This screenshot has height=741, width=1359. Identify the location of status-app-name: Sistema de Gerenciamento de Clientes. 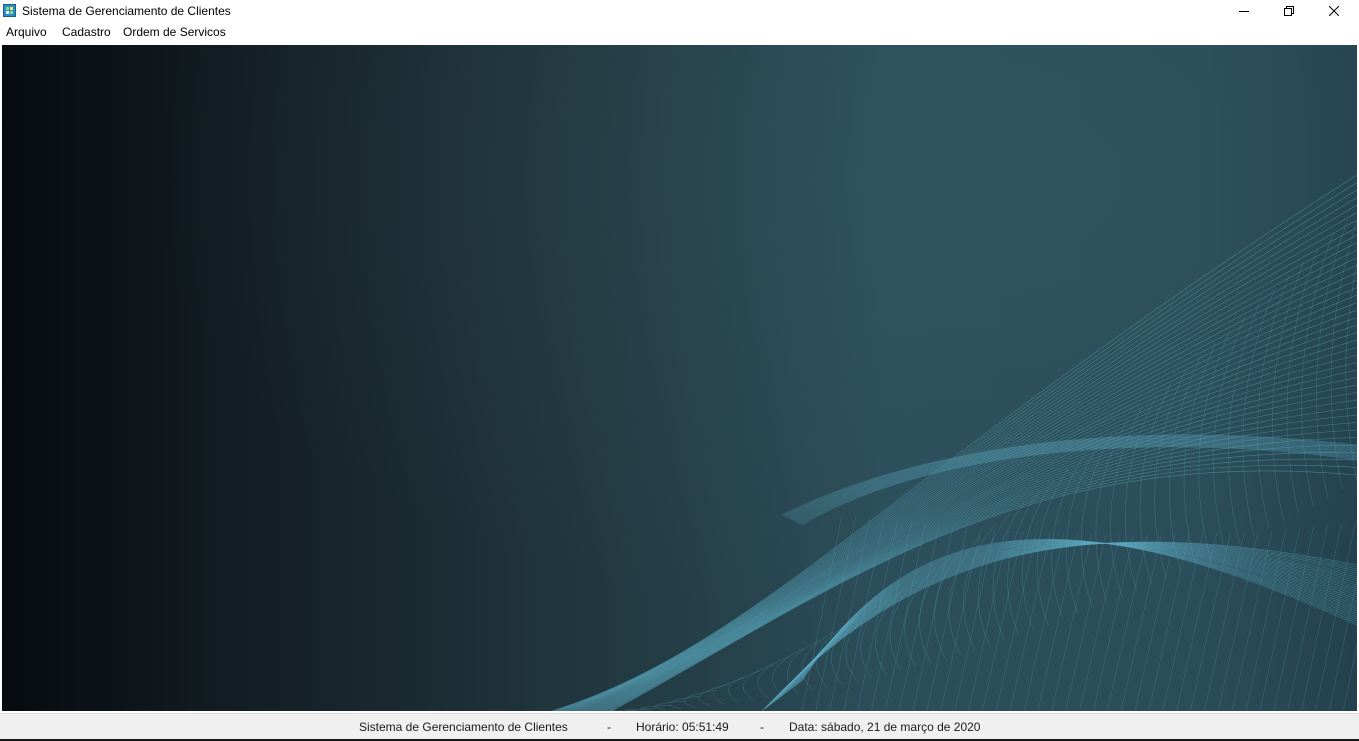
(463, 727).